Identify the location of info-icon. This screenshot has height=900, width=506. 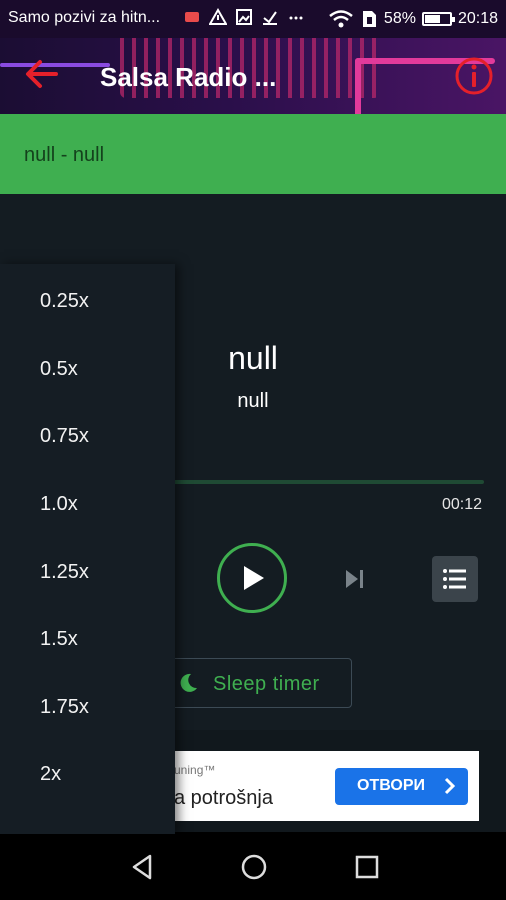
(474, 76).